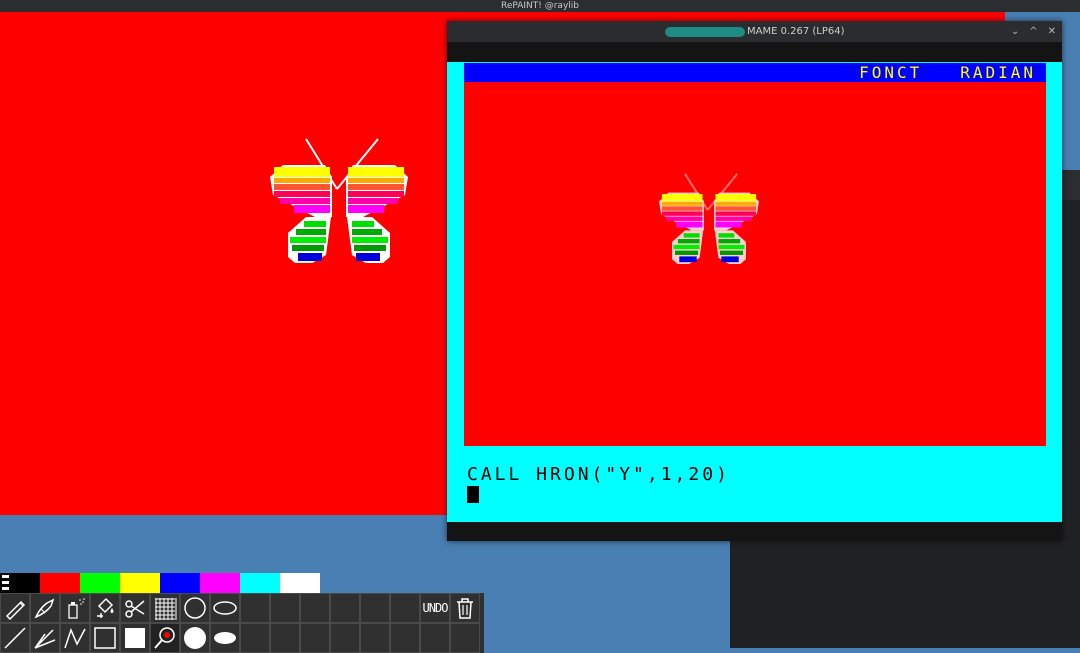 The width and height of the screenshot is (1080, 653). Describe the element at coordinates (45, 608) in the screenshot. I see `brush-icon` at that location.